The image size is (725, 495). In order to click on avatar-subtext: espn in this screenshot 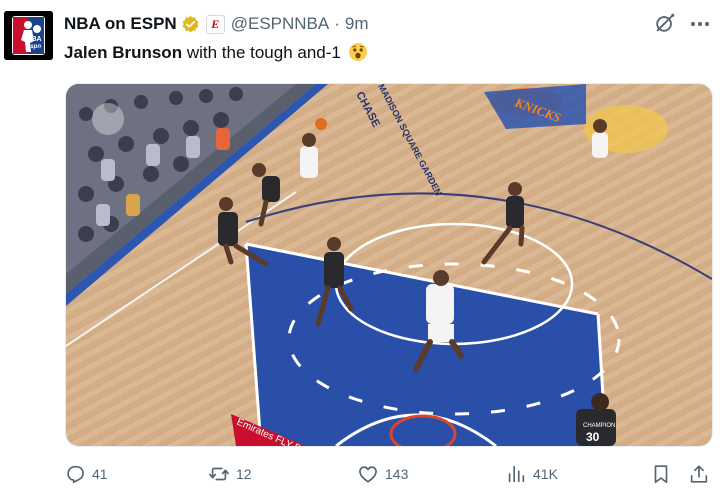, I will do `click(34, 47)`.